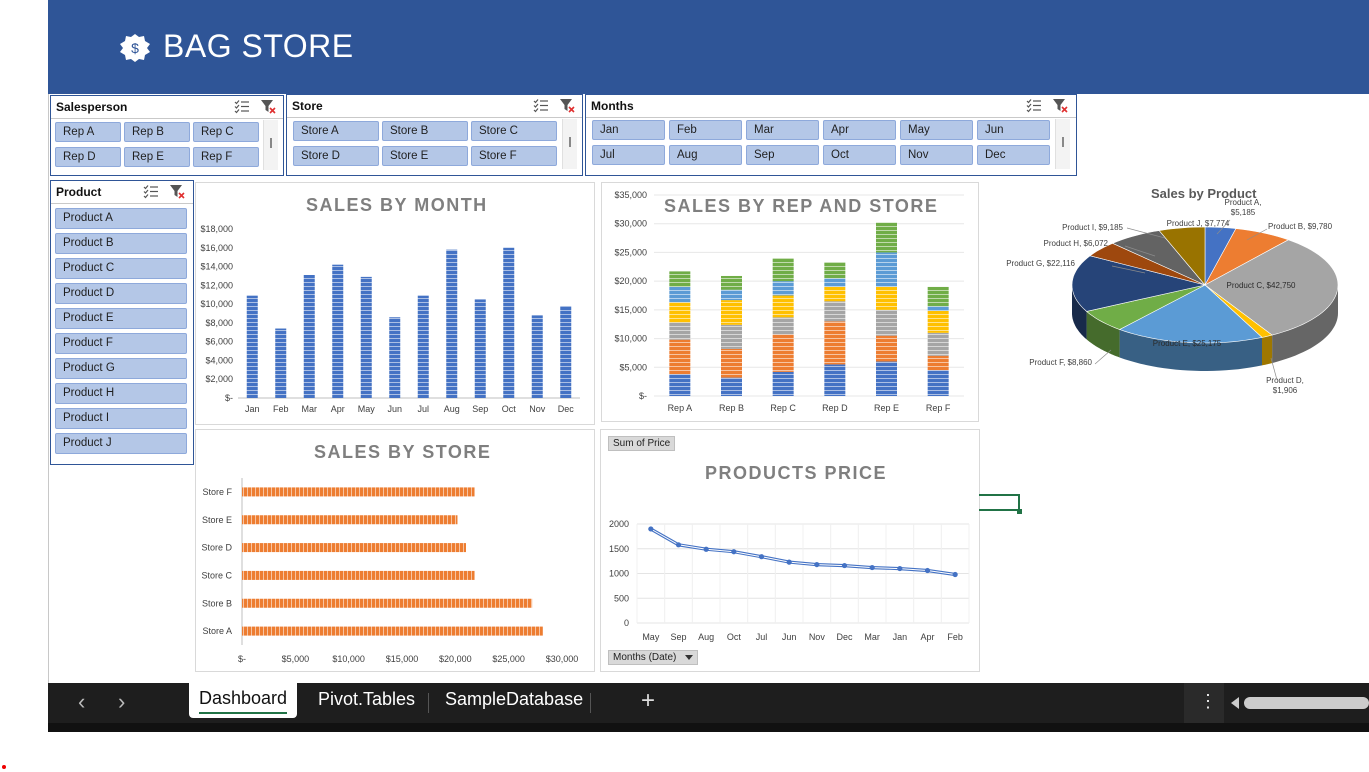 This screenshot has width=1369, height=772. I want to click on slicer-item: Store A, so click(336, 131).